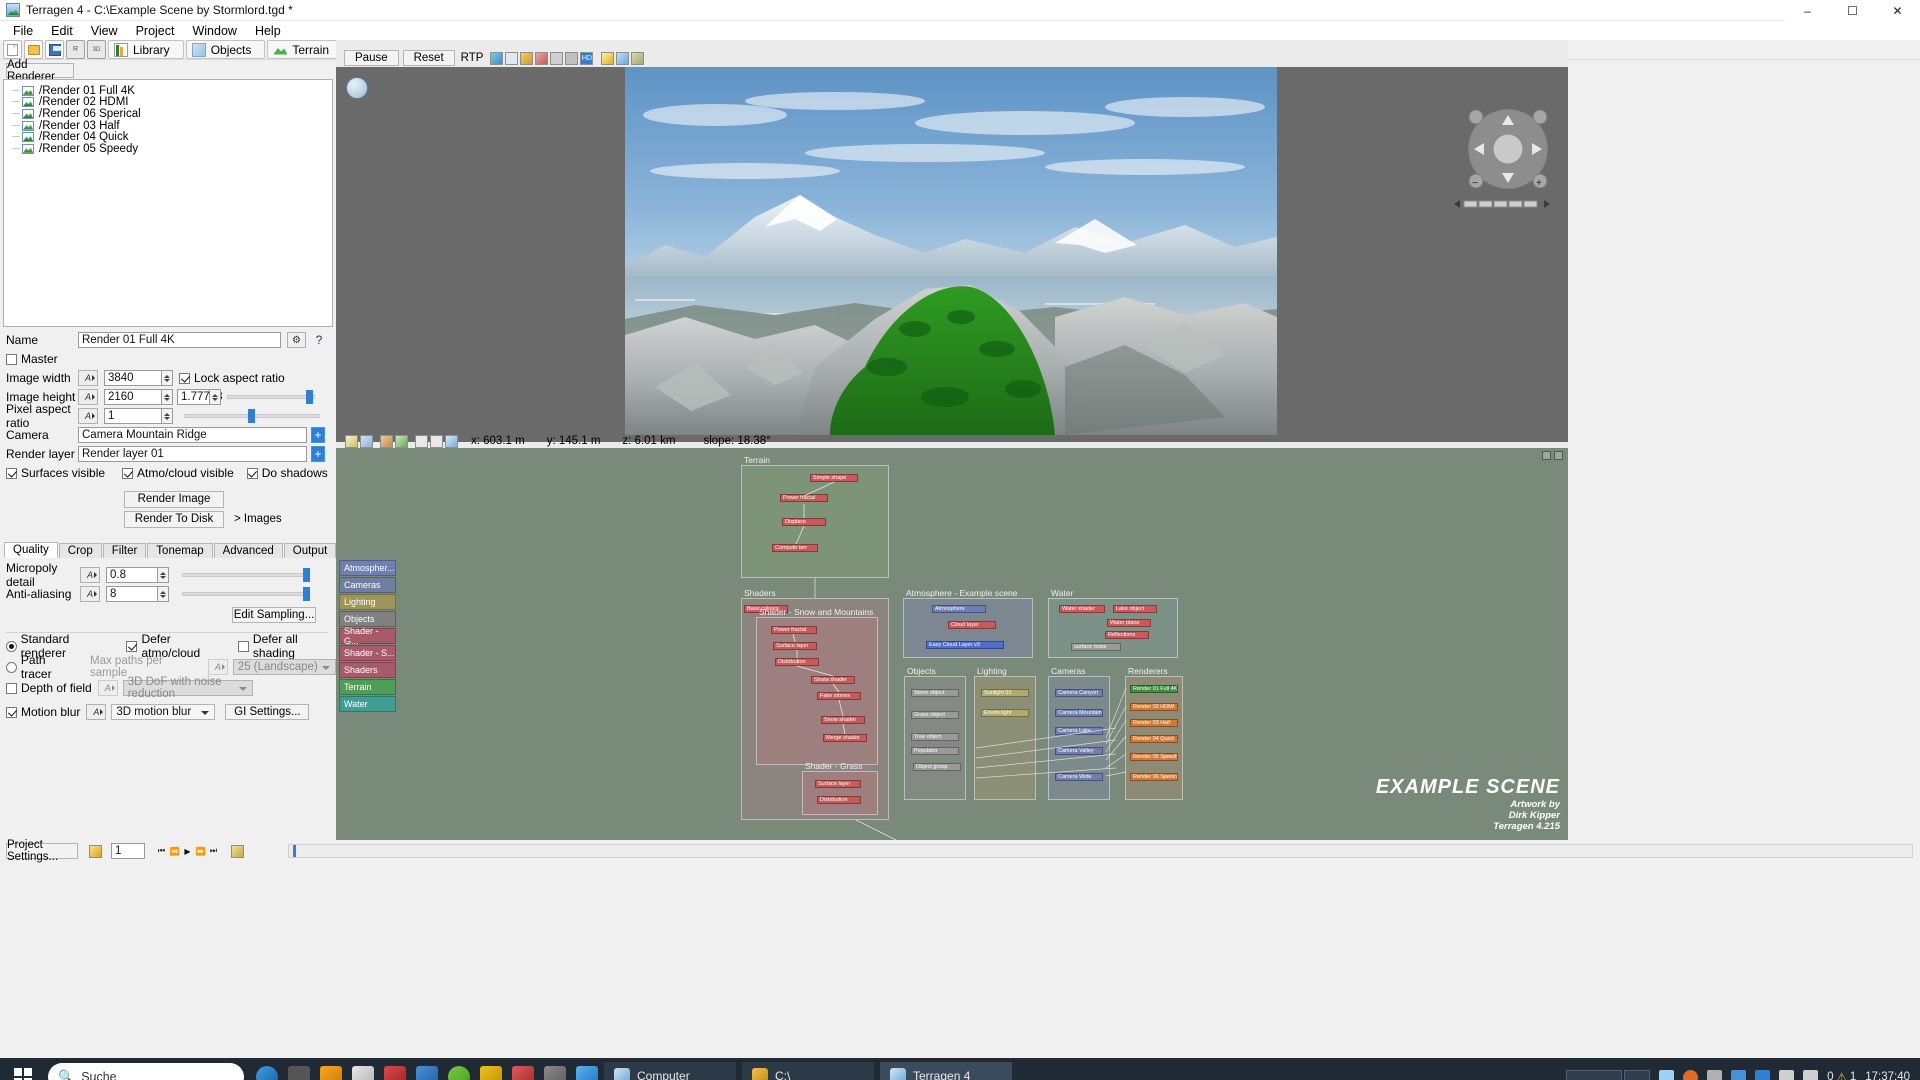  Describe the element at coordinates (839, 696) in the screenshot. I see `node-item: Fake stones` at that location.